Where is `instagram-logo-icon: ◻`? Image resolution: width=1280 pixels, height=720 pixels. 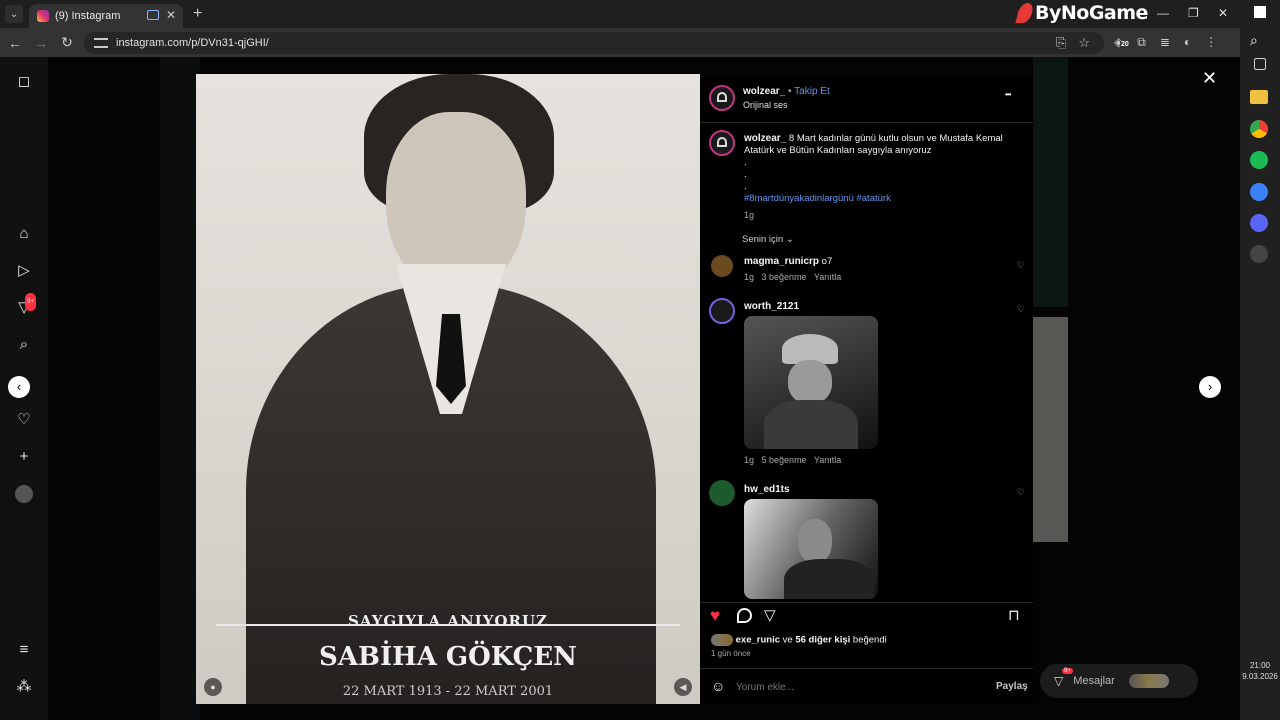
instagram-logo-icon: ◻ is located at coordinates (24, 82).